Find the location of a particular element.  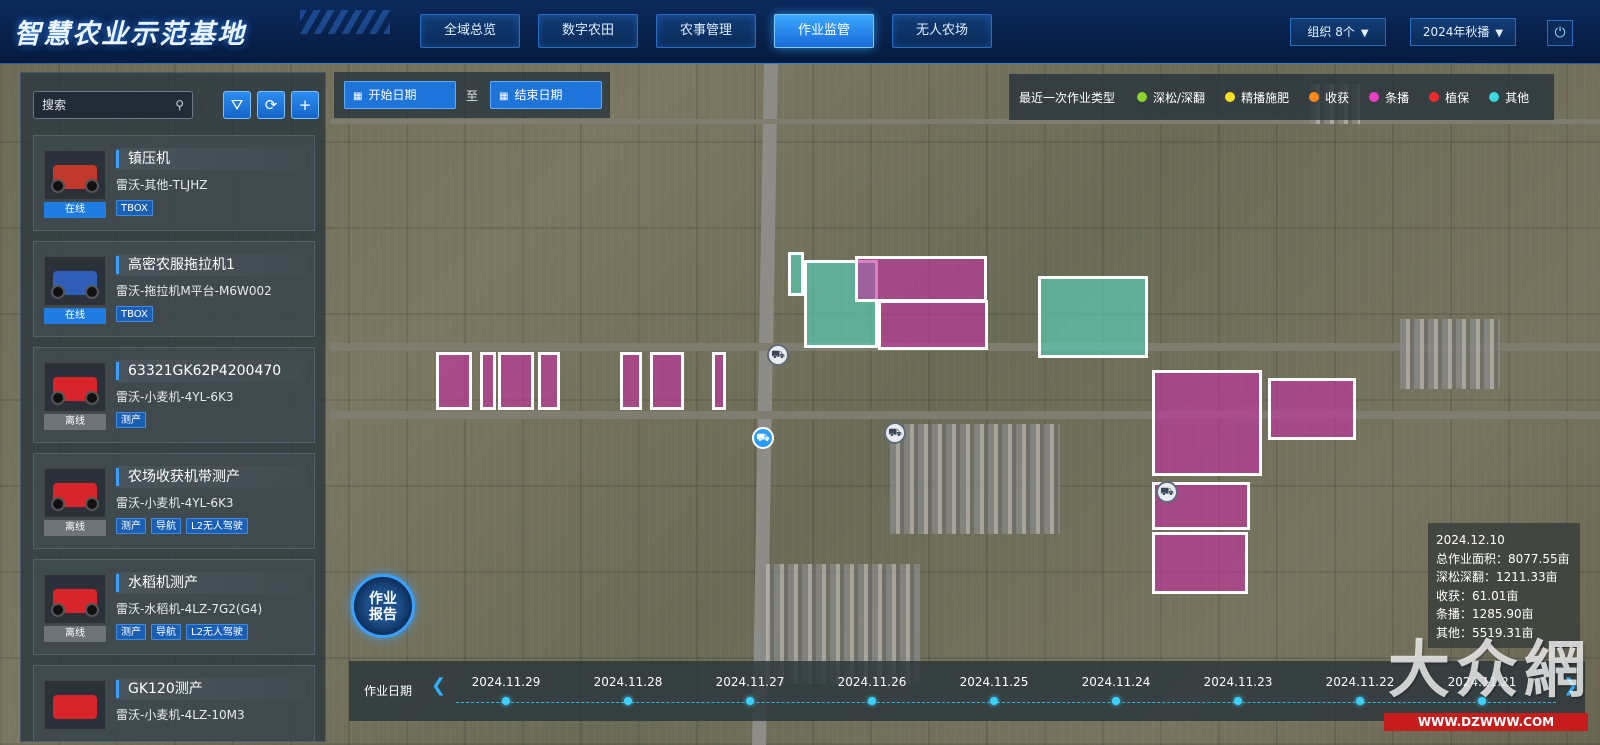

machine-model: 雷沃-小麦机-4LZ-10M3 is located at coordinates (180, 715).